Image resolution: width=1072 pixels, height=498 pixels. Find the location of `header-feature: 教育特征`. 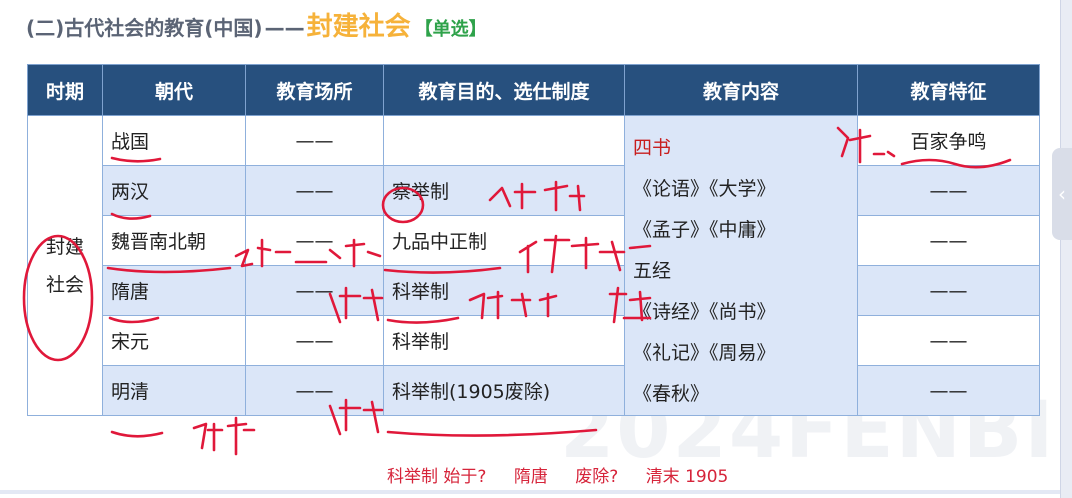

header-feature: 教育特征 is located at coordinates (948, 90).